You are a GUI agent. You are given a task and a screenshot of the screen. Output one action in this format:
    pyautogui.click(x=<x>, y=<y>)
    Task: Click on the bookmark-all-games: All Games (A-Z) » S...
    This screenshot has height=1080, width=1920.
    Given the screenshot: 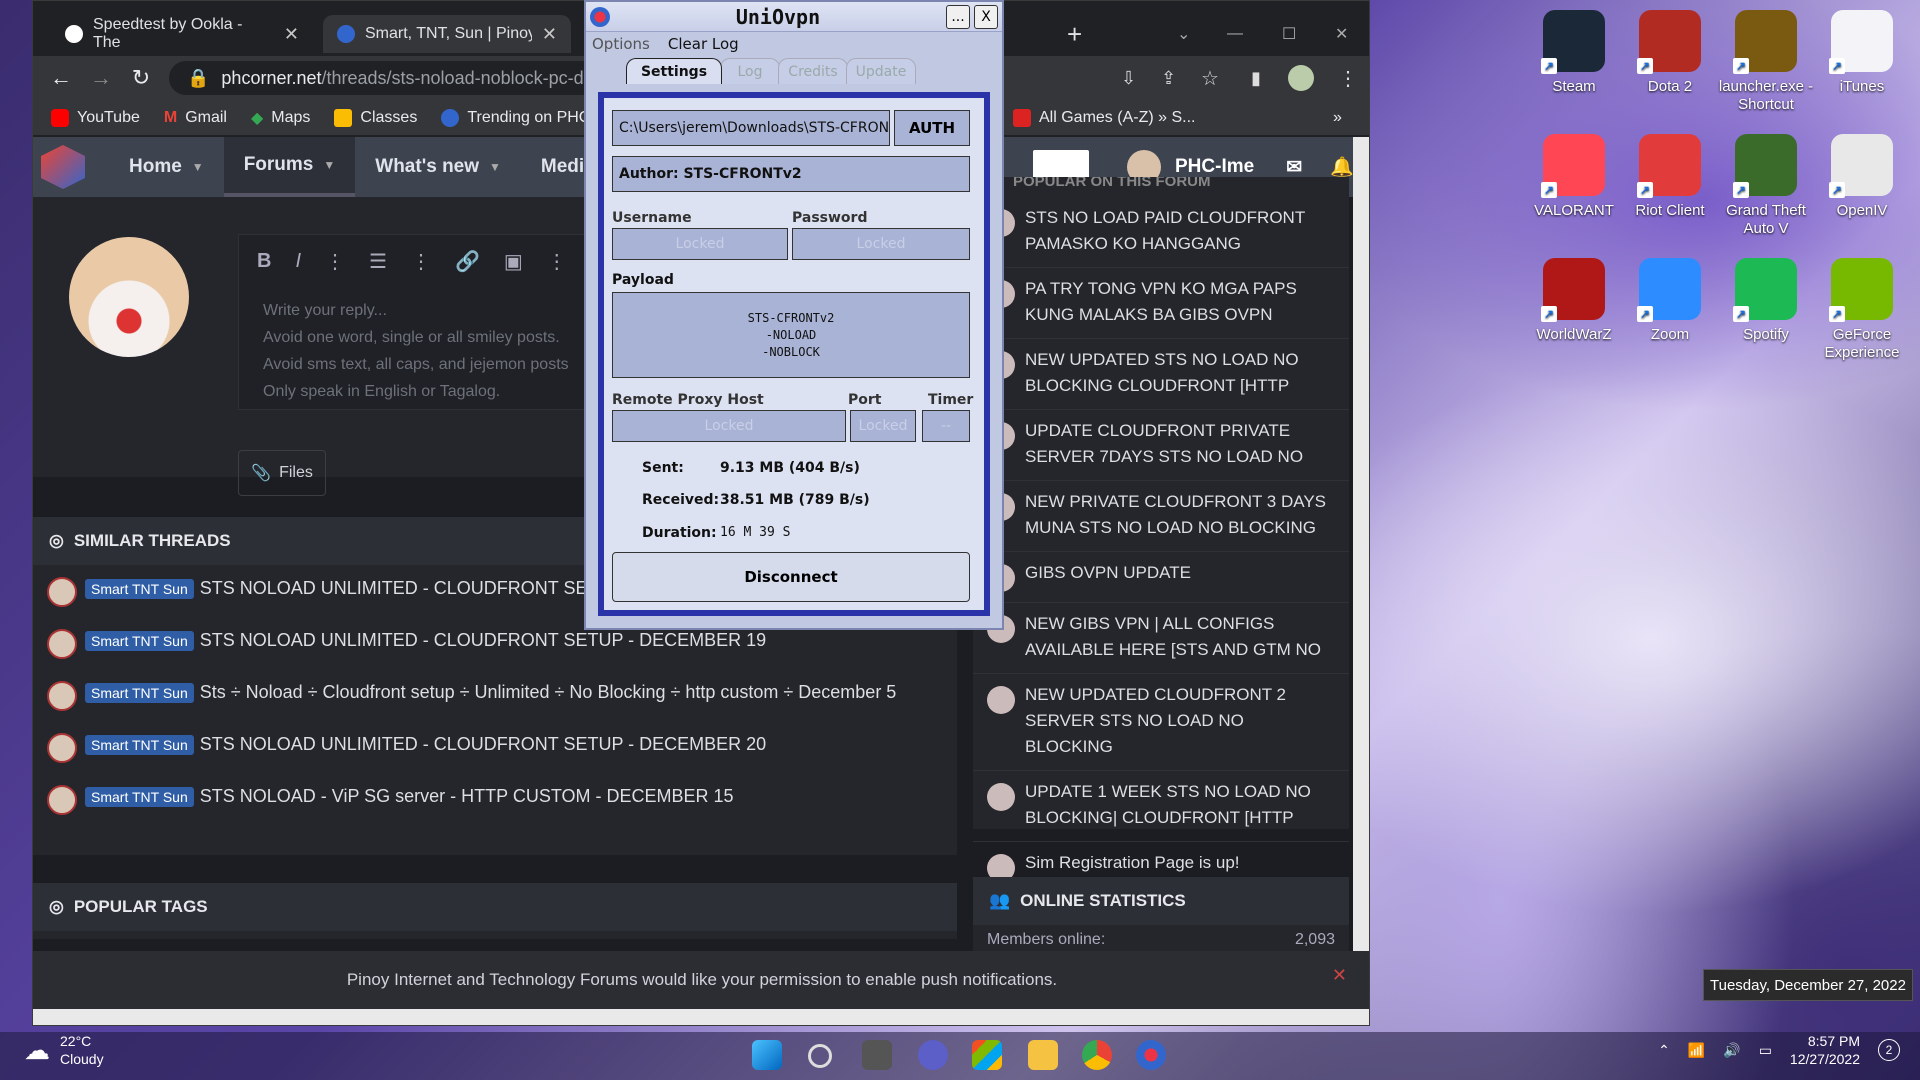 What is the action you would take?
    pyautogui.click(x=1104, y=117)
    